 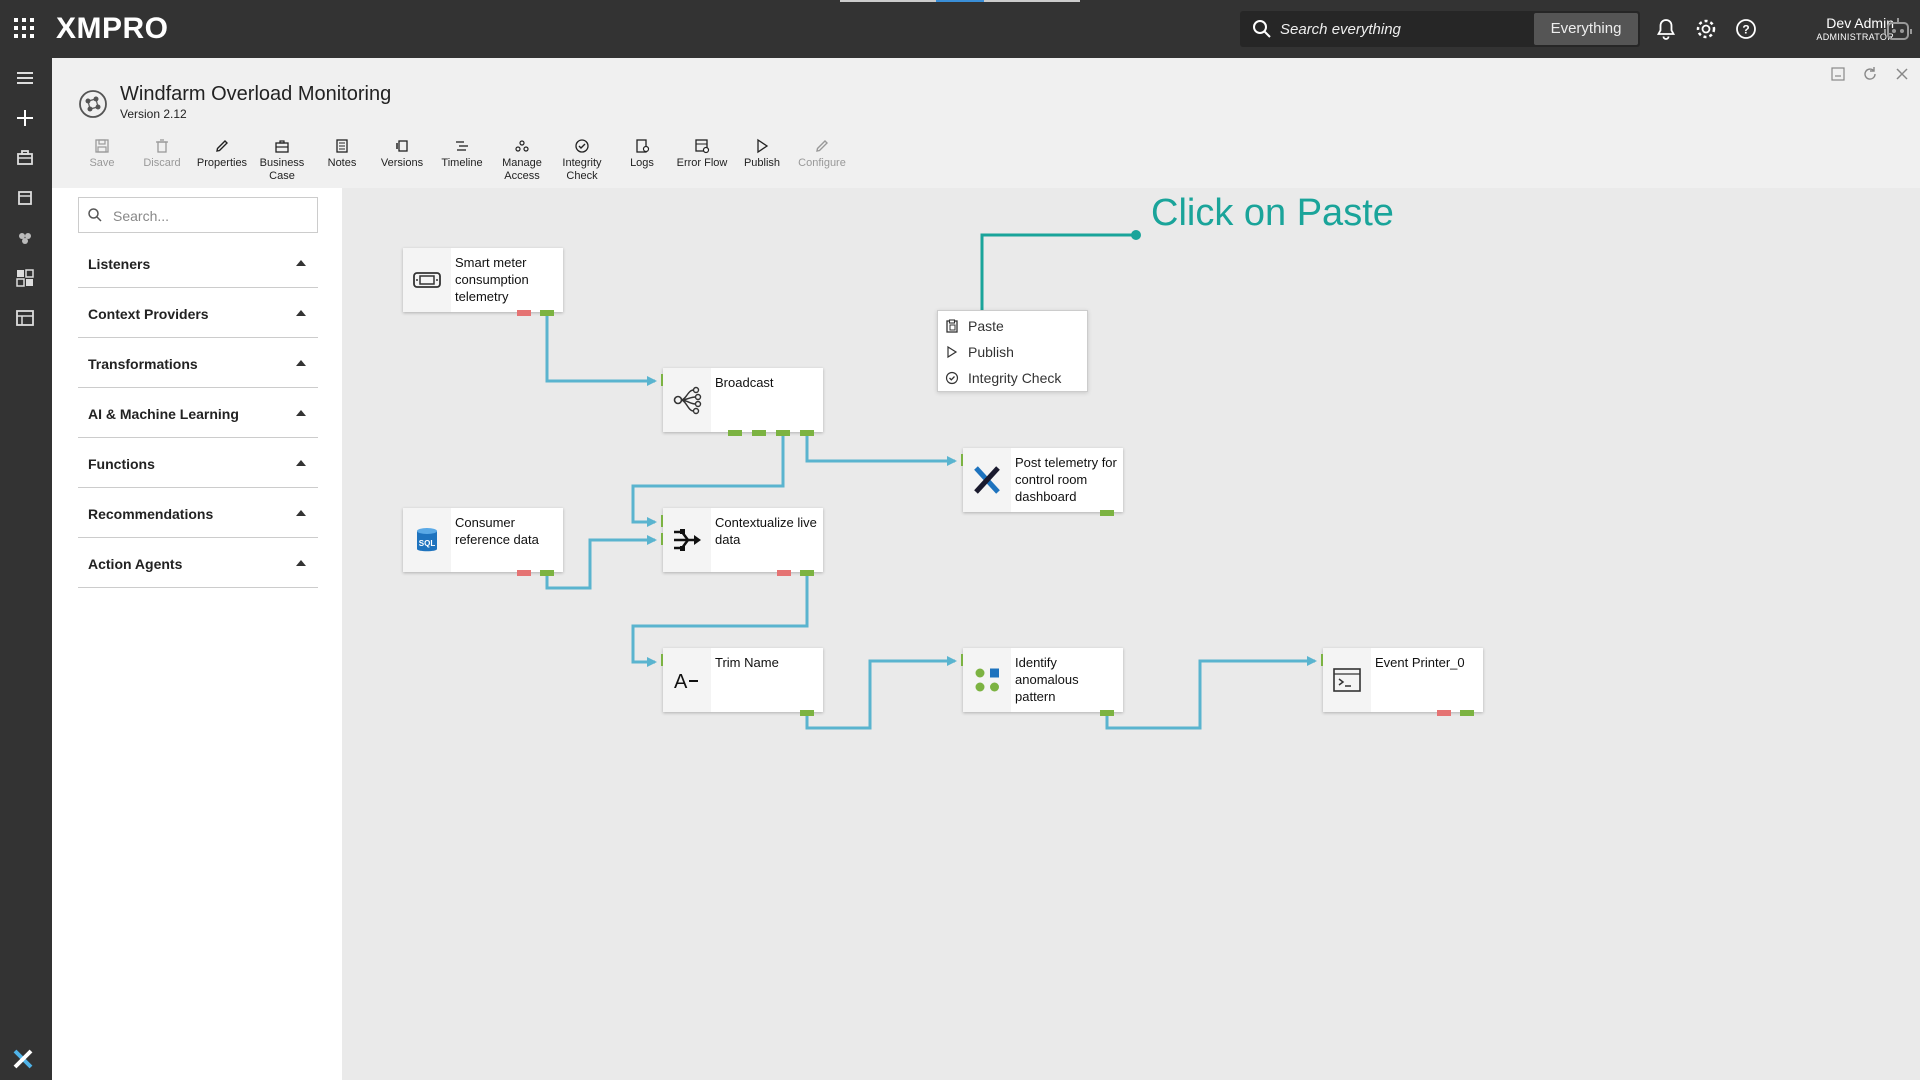 I want to click on tutorial-annotation: Click on Paste, so click(x=1272, y=213).